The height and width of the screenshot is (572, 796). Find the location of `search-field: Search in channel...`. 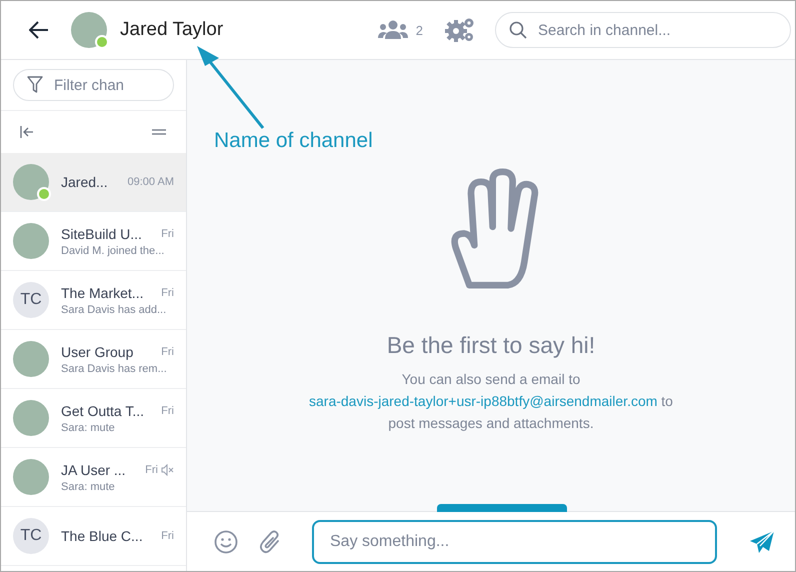

search-field: Search in channel... is located at coordinates (643, 30).